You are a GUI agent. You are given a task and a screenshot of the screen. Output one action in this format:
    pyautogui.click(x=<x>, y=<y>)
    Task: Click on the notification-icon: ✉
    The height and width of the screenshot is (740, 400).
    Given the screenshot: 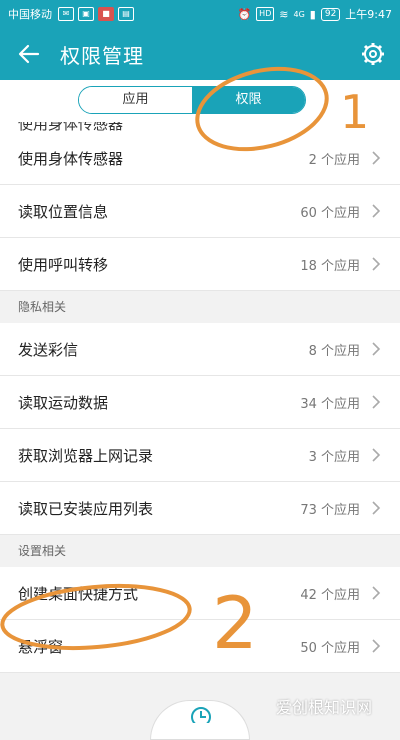 What is the action you would take?
    pyautogui.click(x=66, y=14)
    